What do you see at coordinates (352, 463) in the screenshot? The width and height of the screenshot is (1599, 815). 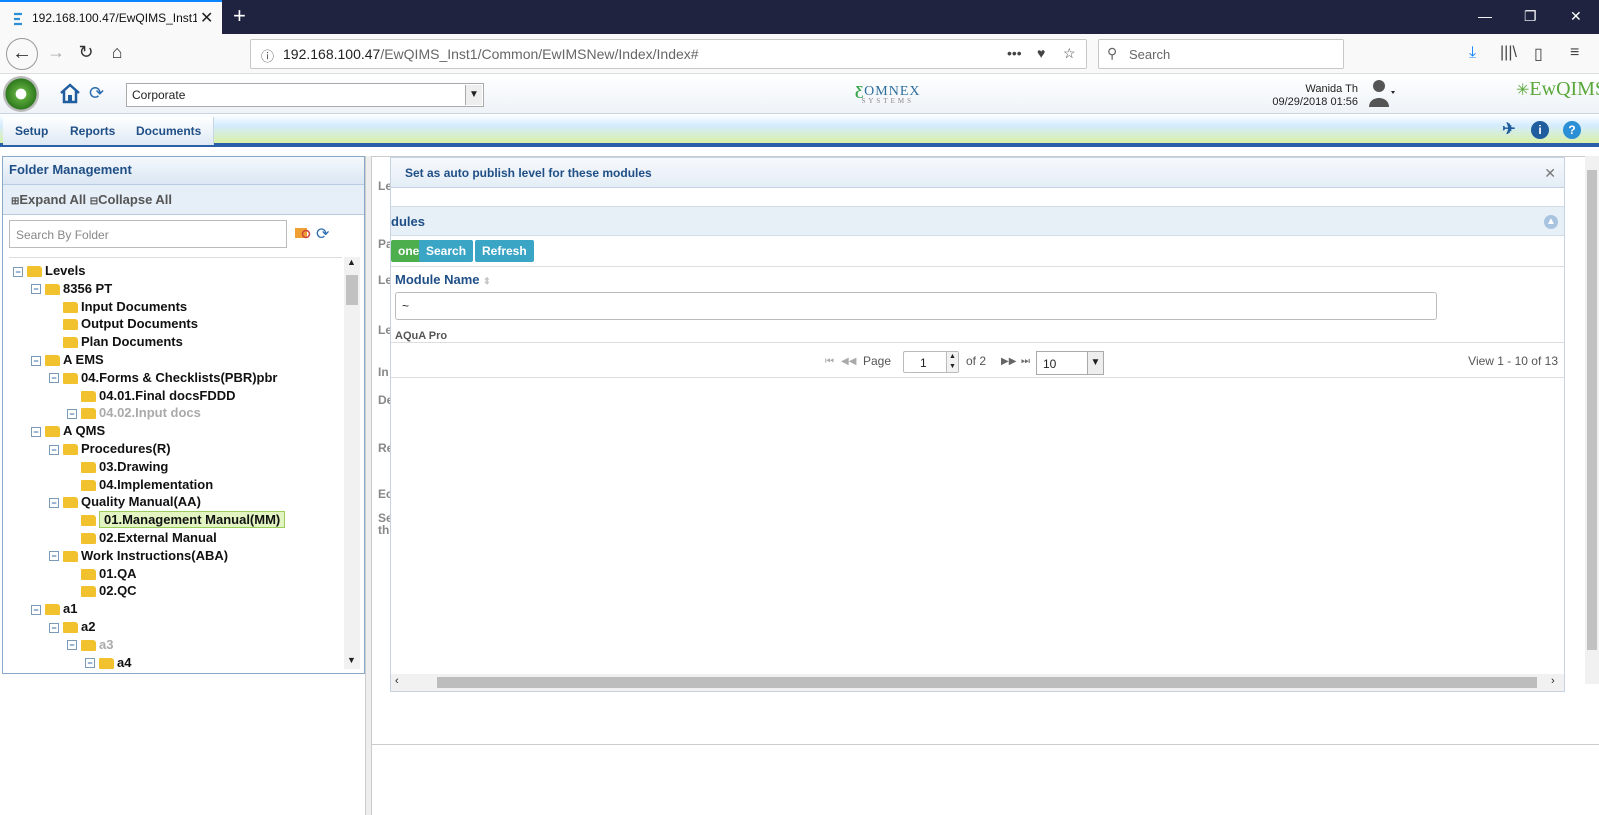 I see `tree-scrollbar: ▲ ▼` at bounding box center [352, 463].